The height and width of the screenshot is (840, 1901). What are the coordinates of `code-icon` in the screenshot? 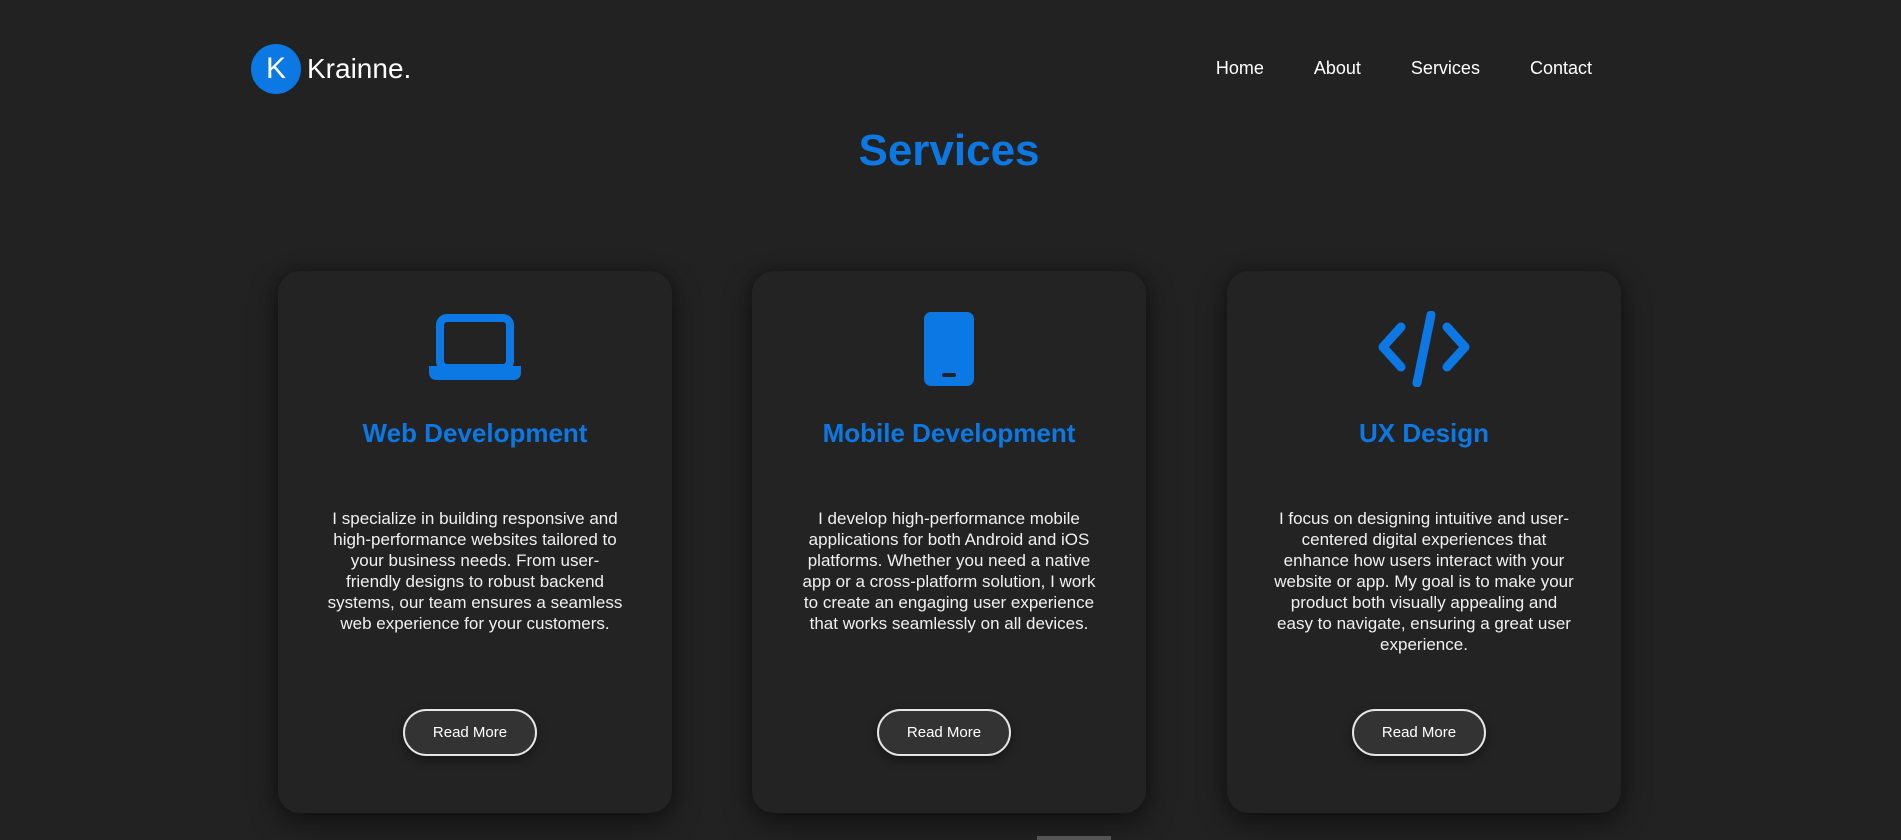 It's located at (1424, 349).